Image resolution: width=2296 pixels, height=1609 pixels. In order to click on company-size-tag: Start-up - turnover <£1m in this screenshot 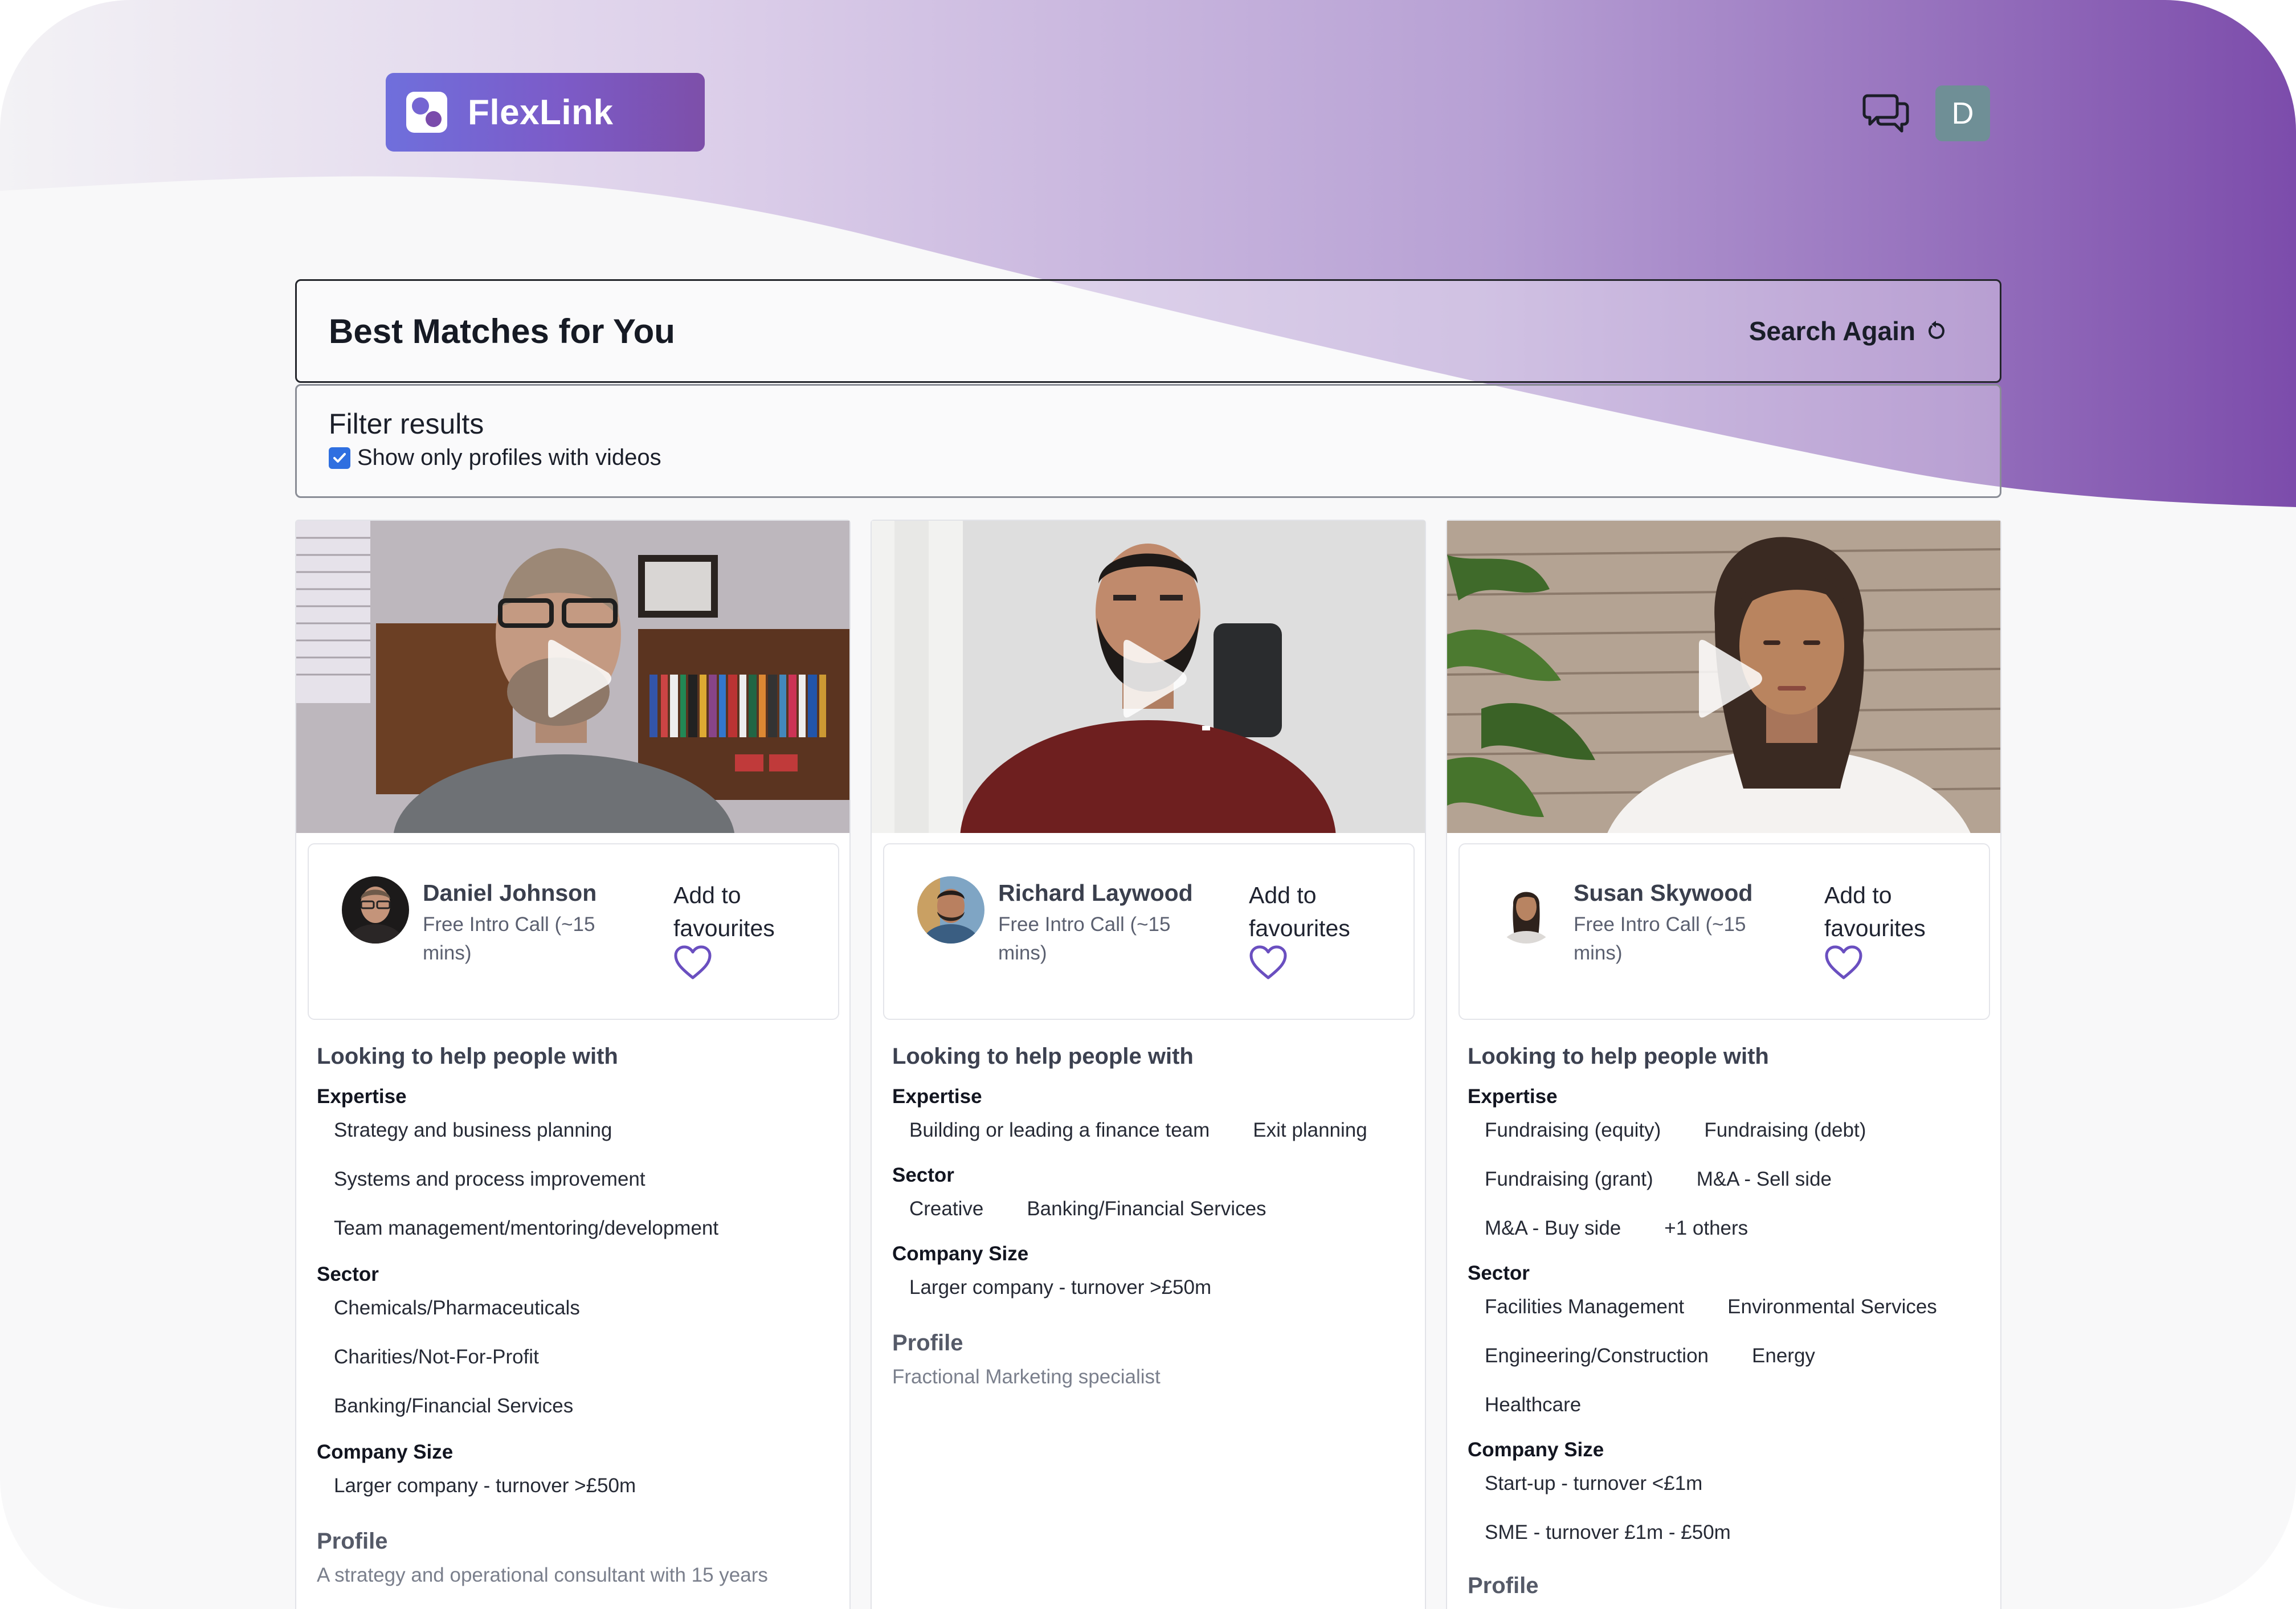, I will do `click(1594, 1483)`.